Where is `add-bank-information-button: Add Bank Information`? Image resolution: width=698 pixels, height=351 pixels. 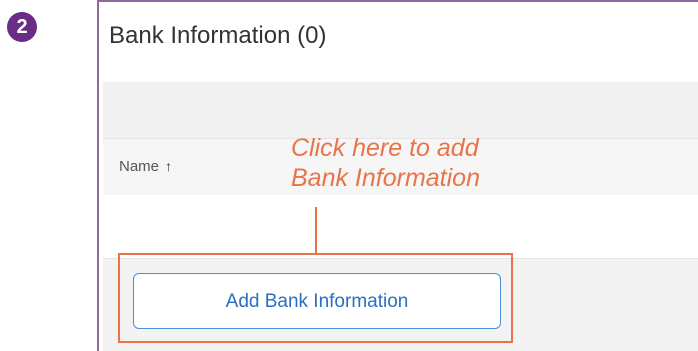 add-bank-information-button: Add Bank Information is located at coordinates (317, 301).